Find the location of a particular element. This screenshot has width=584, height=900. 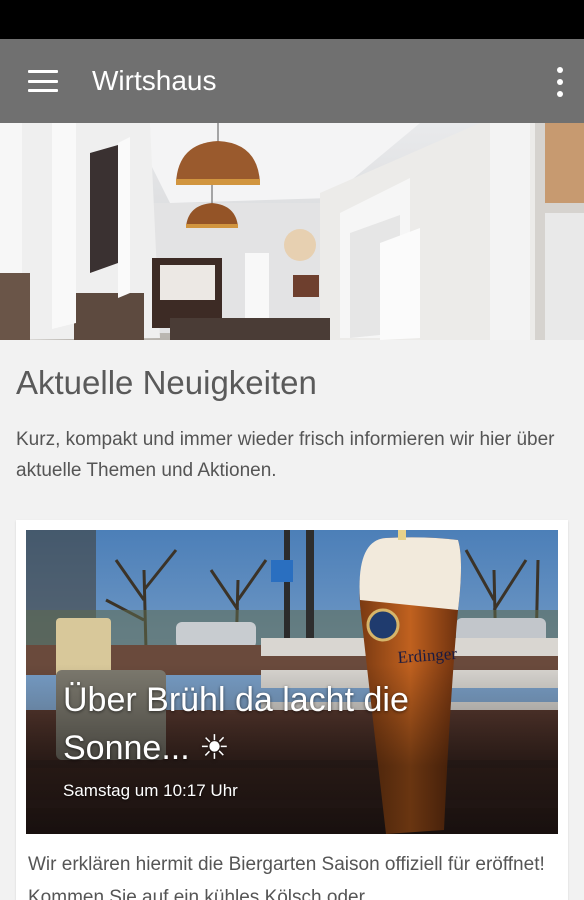

news-card-title: Über Brühl da lacht die Sonne... ☀ is located at coordinates (273, 724).